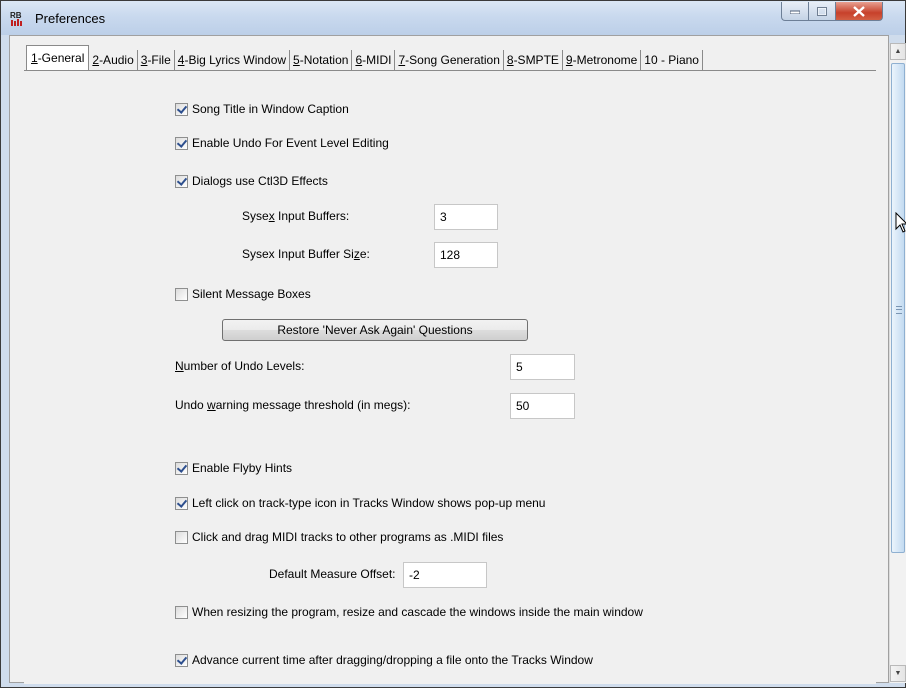 The height and width of the screenshot is (688, 906). I want to click on vertical-scrollbar: ▲ ▼, so click(897, 363).